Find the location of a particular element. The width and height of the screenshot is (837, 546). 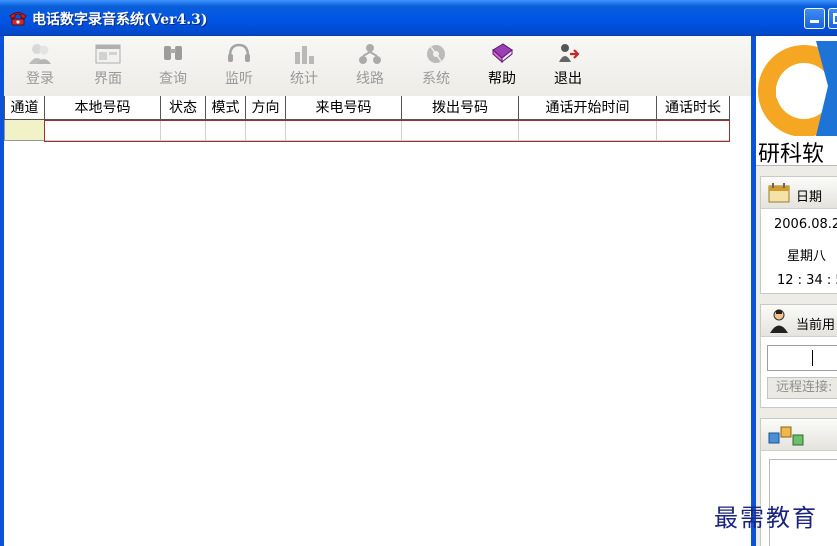

company-logo: 研科软 is located at coordinates (796, 101).